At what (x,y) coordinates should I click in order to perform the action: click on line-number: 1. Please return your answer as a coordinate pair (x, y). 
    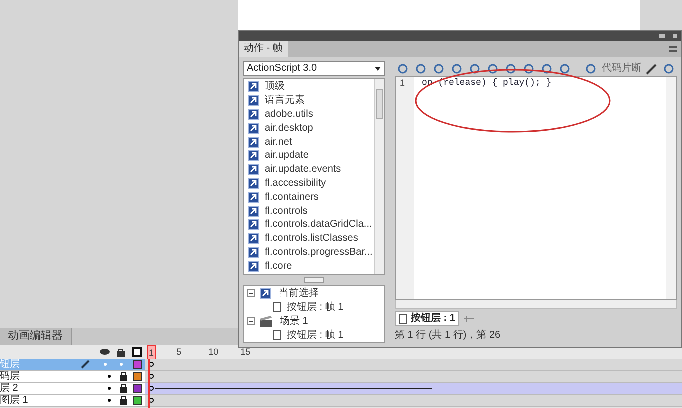
    Looking at the image, I should click on (403, 83).